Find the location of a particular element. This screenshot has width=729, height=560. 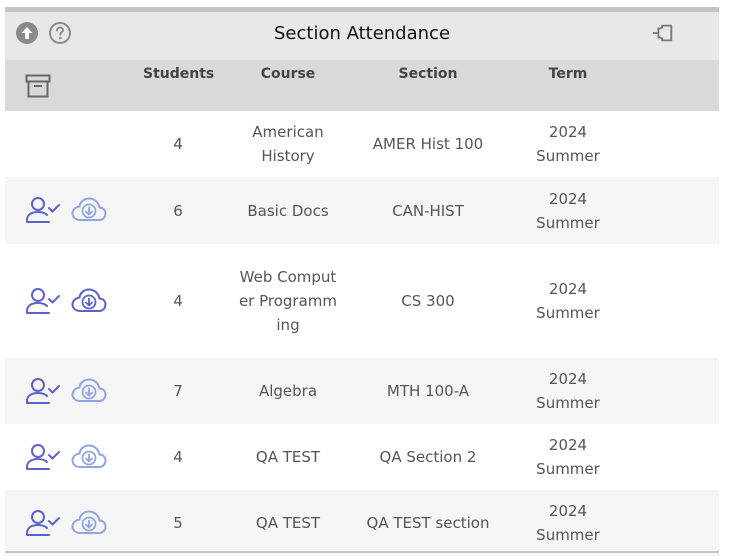

table-row: 4 QA TEST QA Section 2 2024 Summer is located at coordinates (362, 457).